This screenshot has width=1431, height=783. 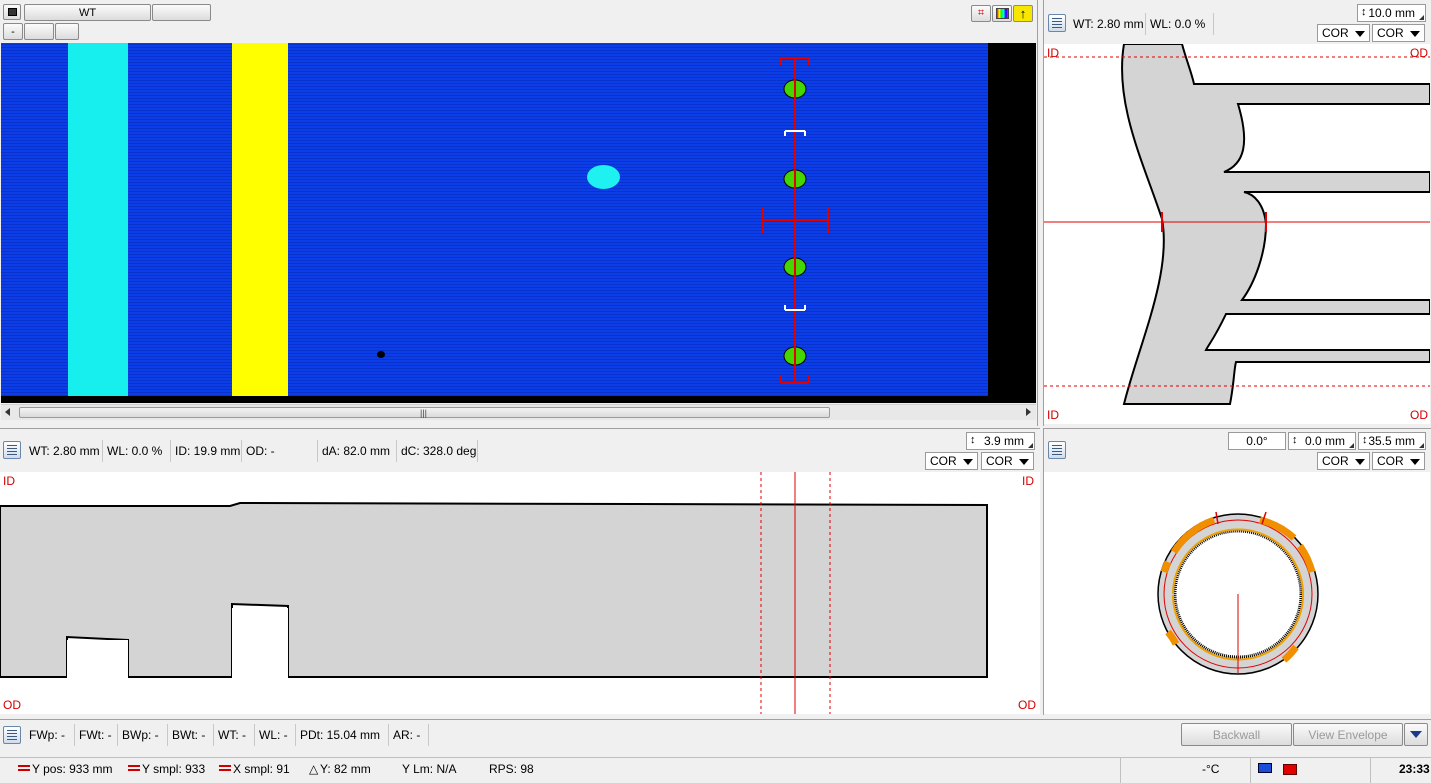 I want to click on bscan-da-readout: dA: 82.0 mm, so click(x=357, y=451).